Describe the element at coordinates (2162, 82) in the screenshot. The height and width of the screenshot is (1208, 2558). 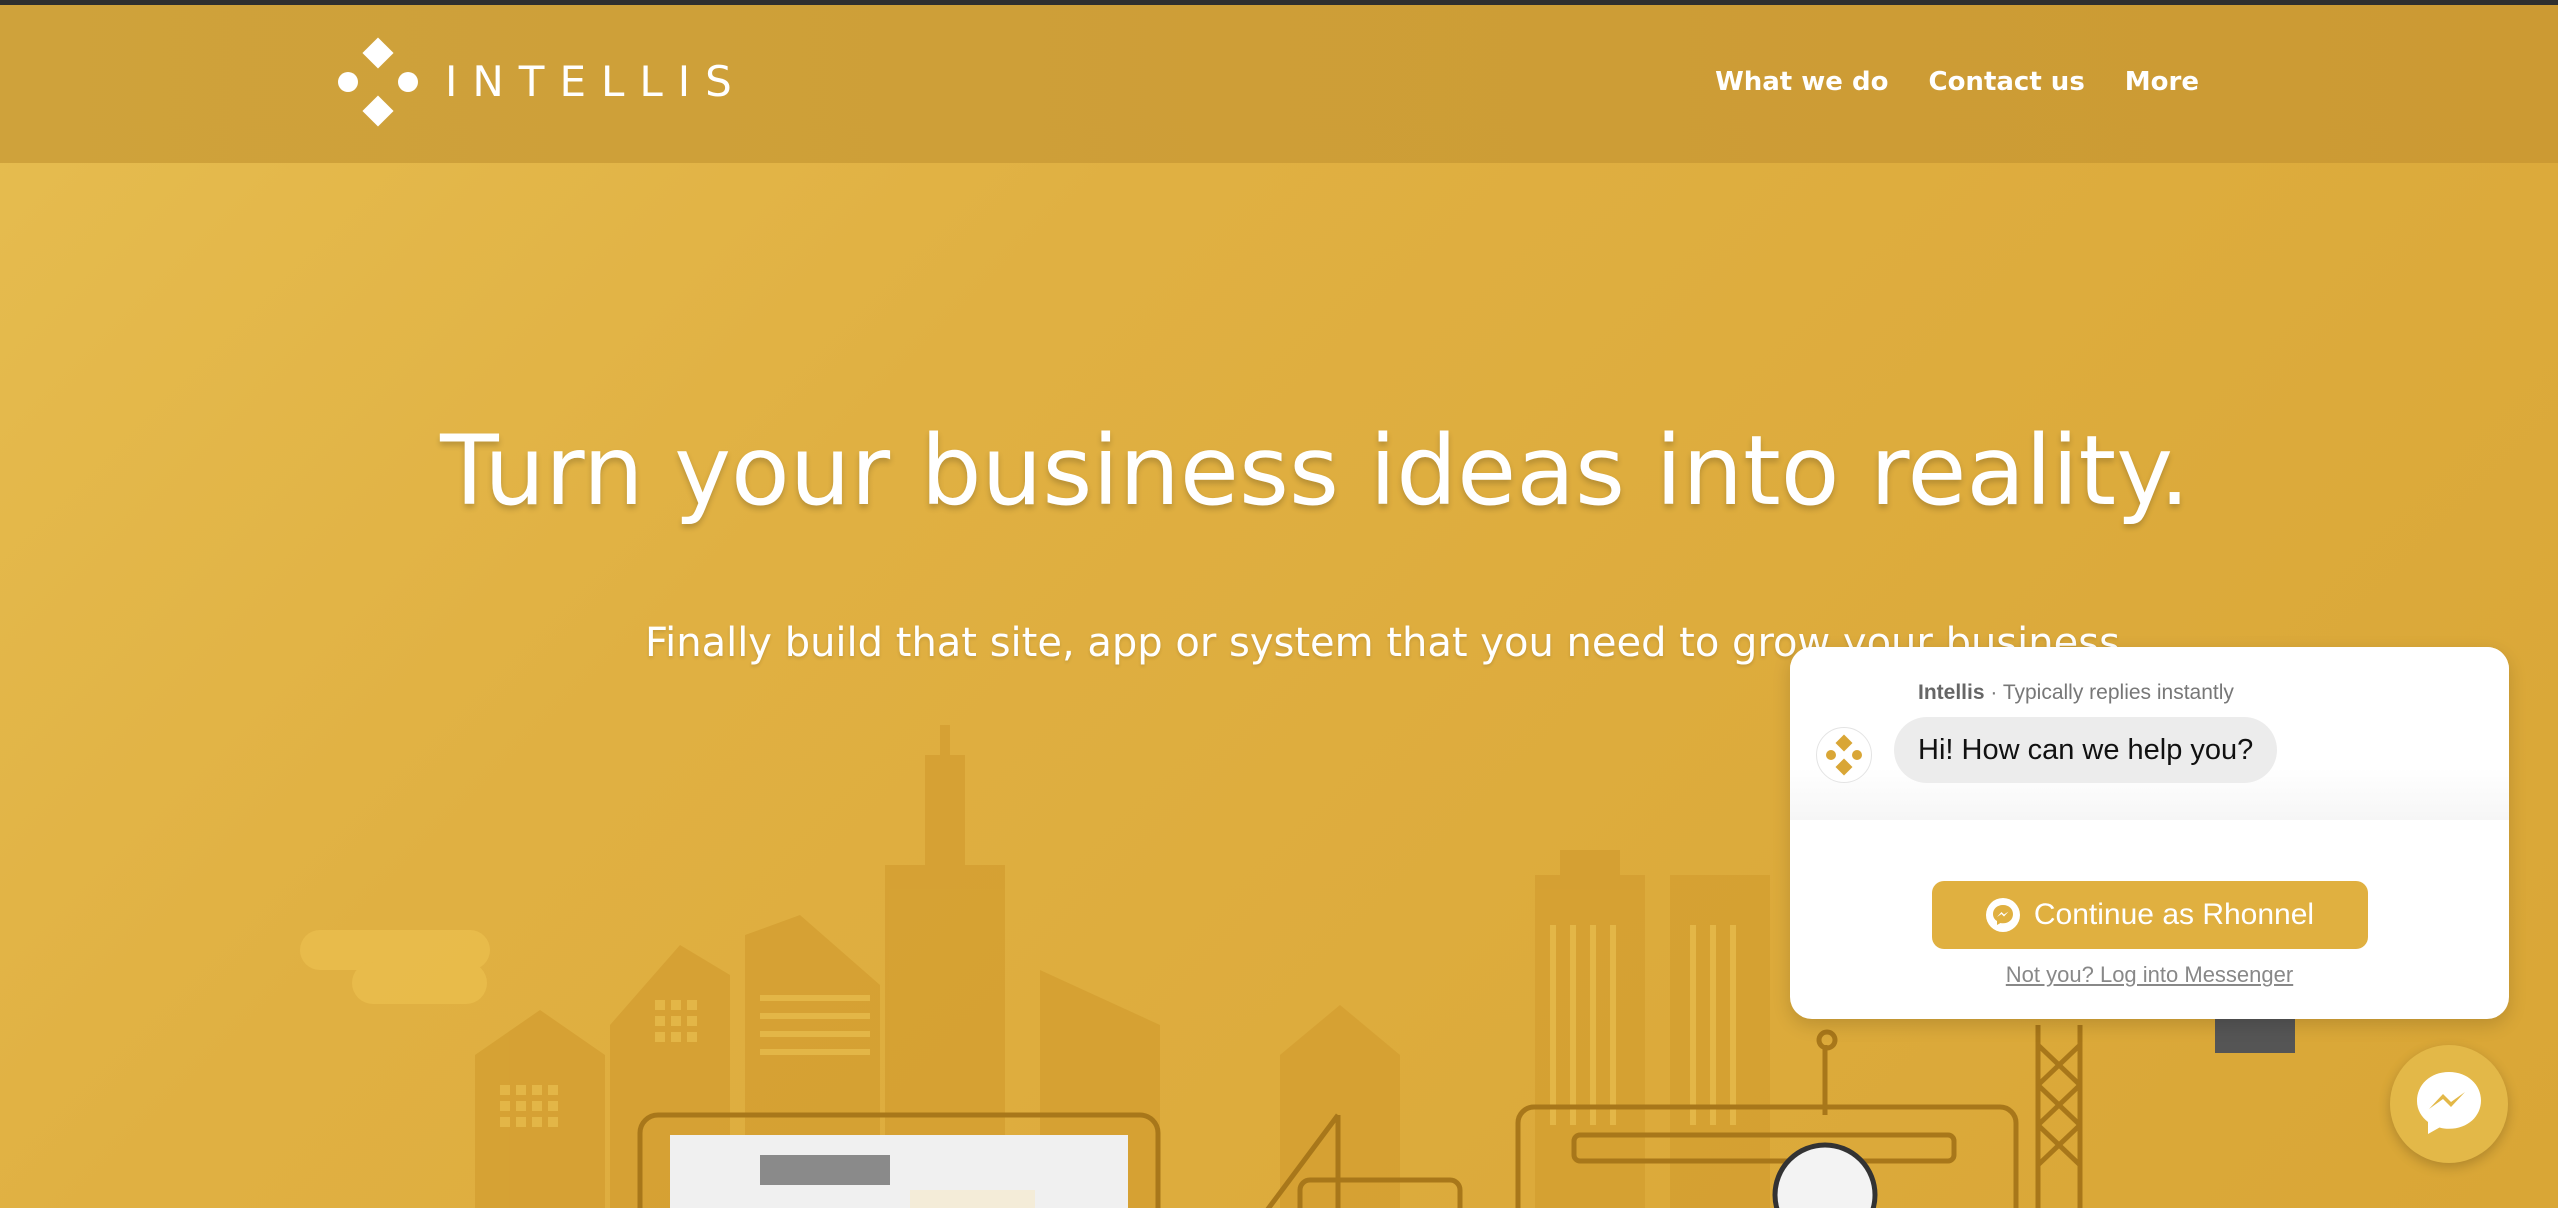
I see `nav-more: More` at that location.